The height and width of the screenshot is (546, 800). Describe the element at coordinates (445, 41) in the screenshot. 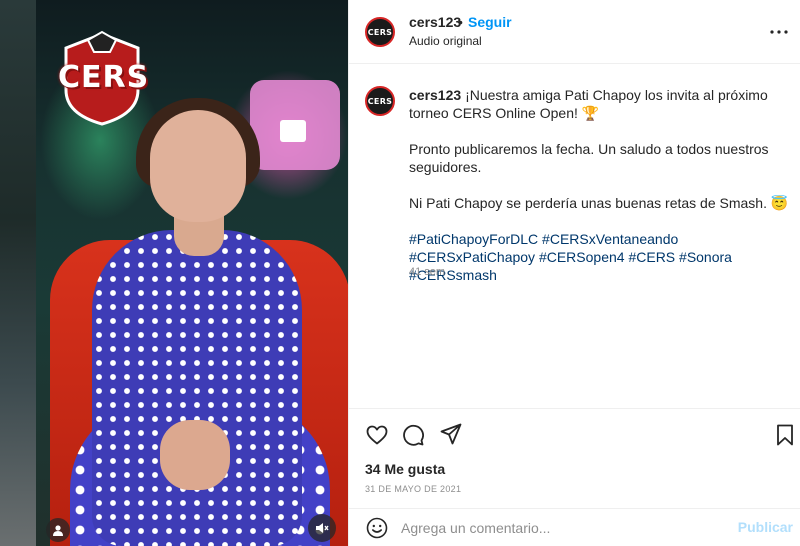

I see `audio-link: Audio original` at that location.